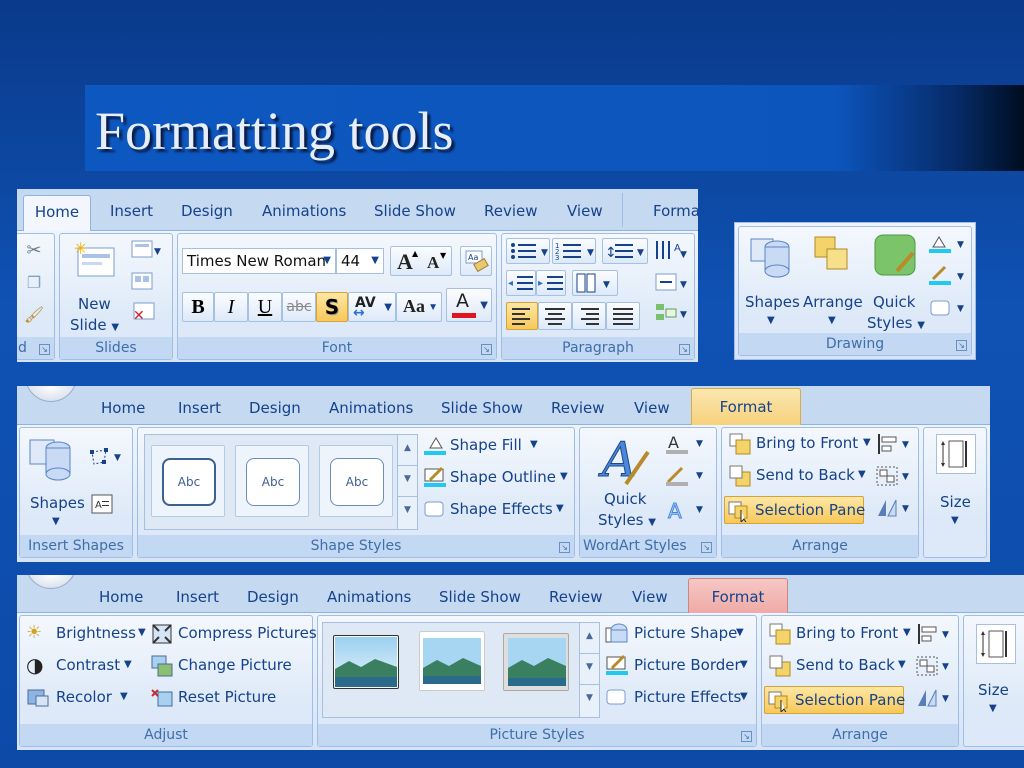 The height and width of the screenshot is (768, 1024). What do you see at coordinates (551, 283) in the screenshot?
I see `increase-indent-button: ▸` at bounding box center [551, 283].